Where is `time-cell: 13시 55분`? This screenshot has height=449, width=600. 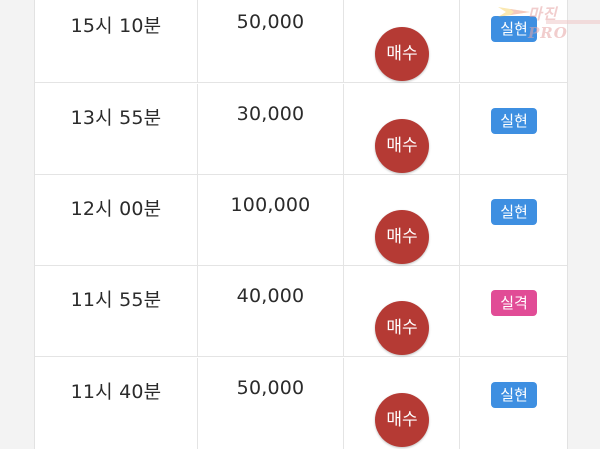
time-cell: 13시 55분 is located at coordinates (116, 129).